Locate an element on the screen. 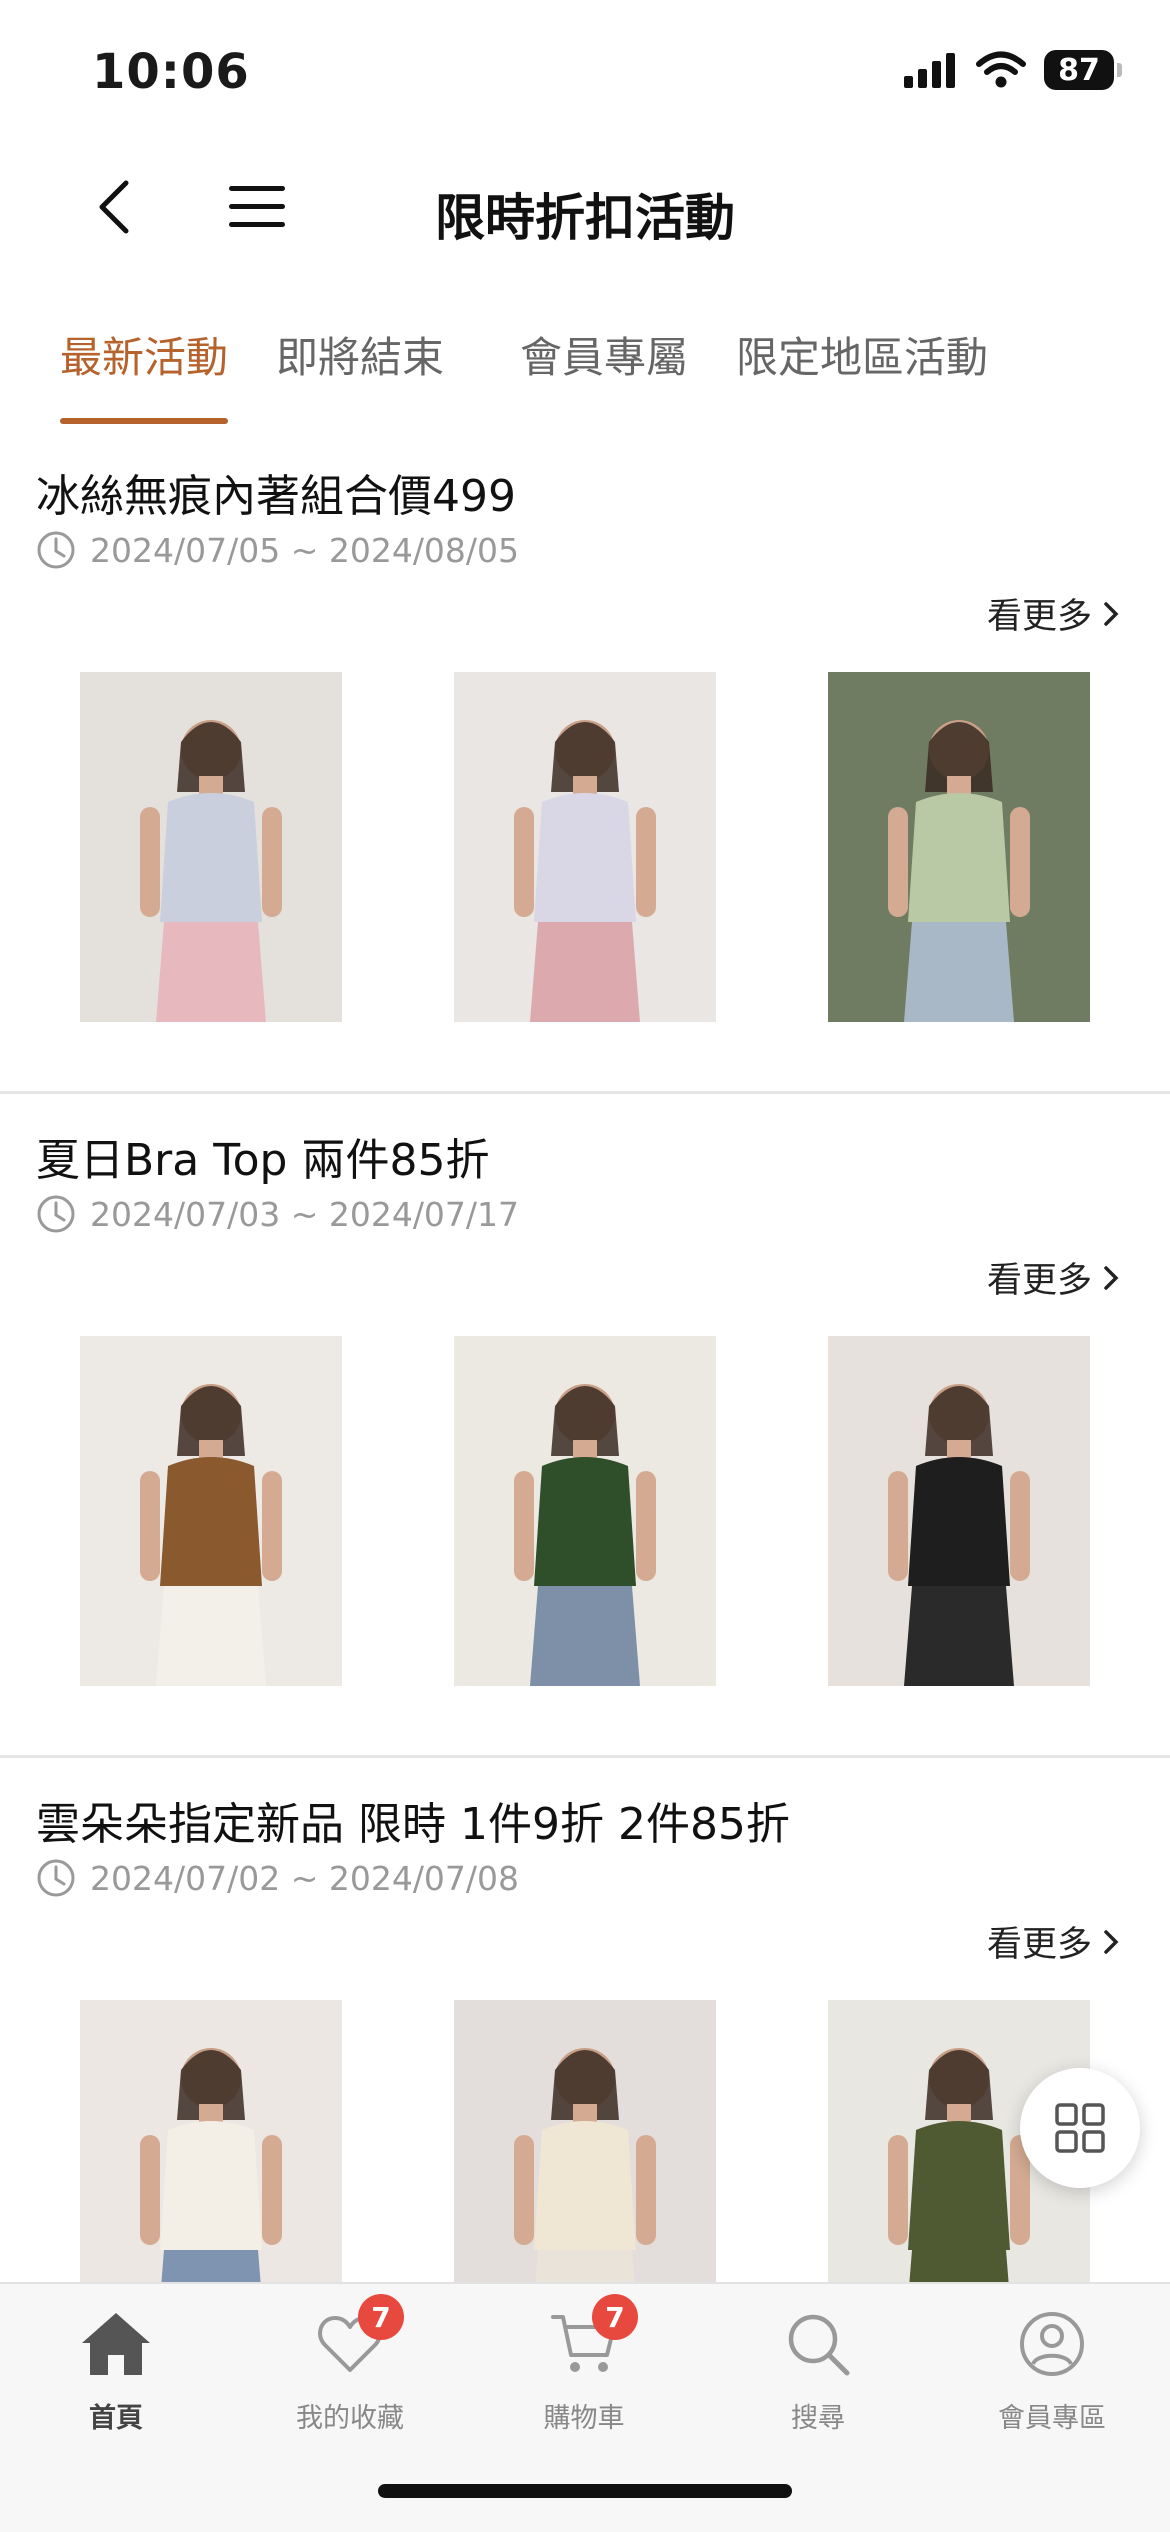 This screenshot has width=1170, height=2532. campaign-date: 2024/07/03 ~ 2024/07/17 is located at coordinates (277, 1214).